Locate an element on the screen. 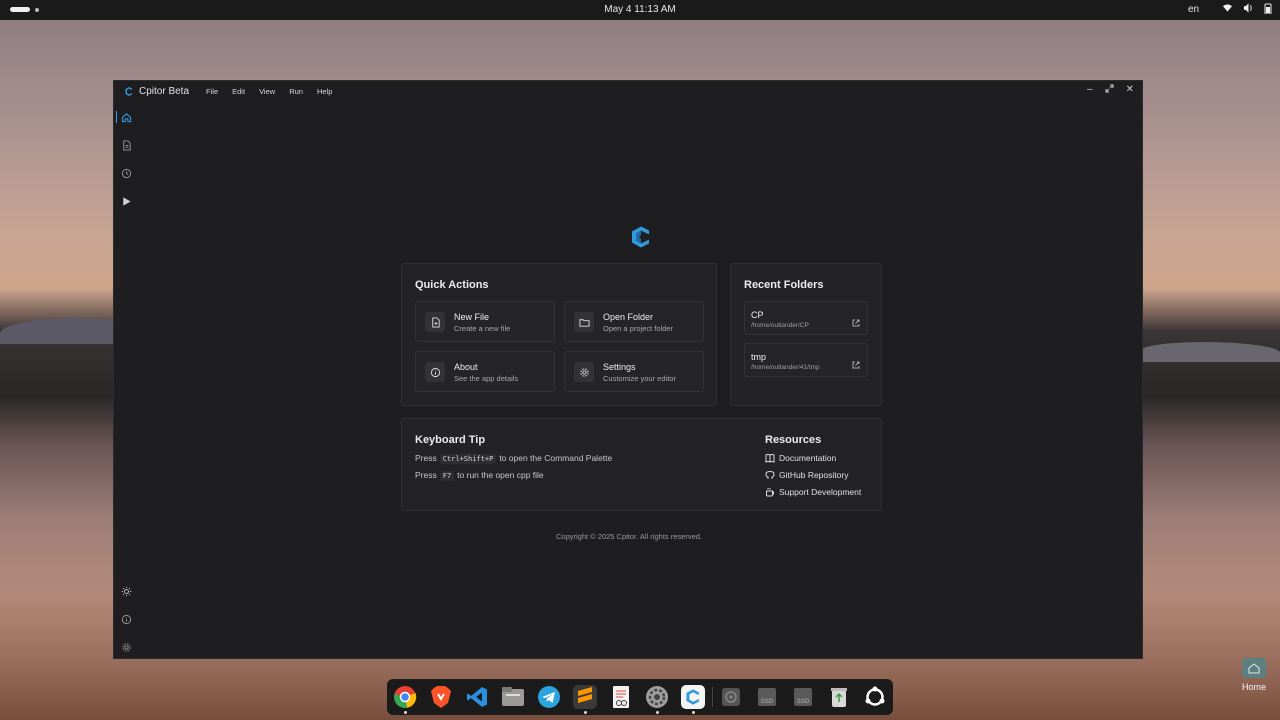  app-logo-icon is located at coordinates (129, 91).